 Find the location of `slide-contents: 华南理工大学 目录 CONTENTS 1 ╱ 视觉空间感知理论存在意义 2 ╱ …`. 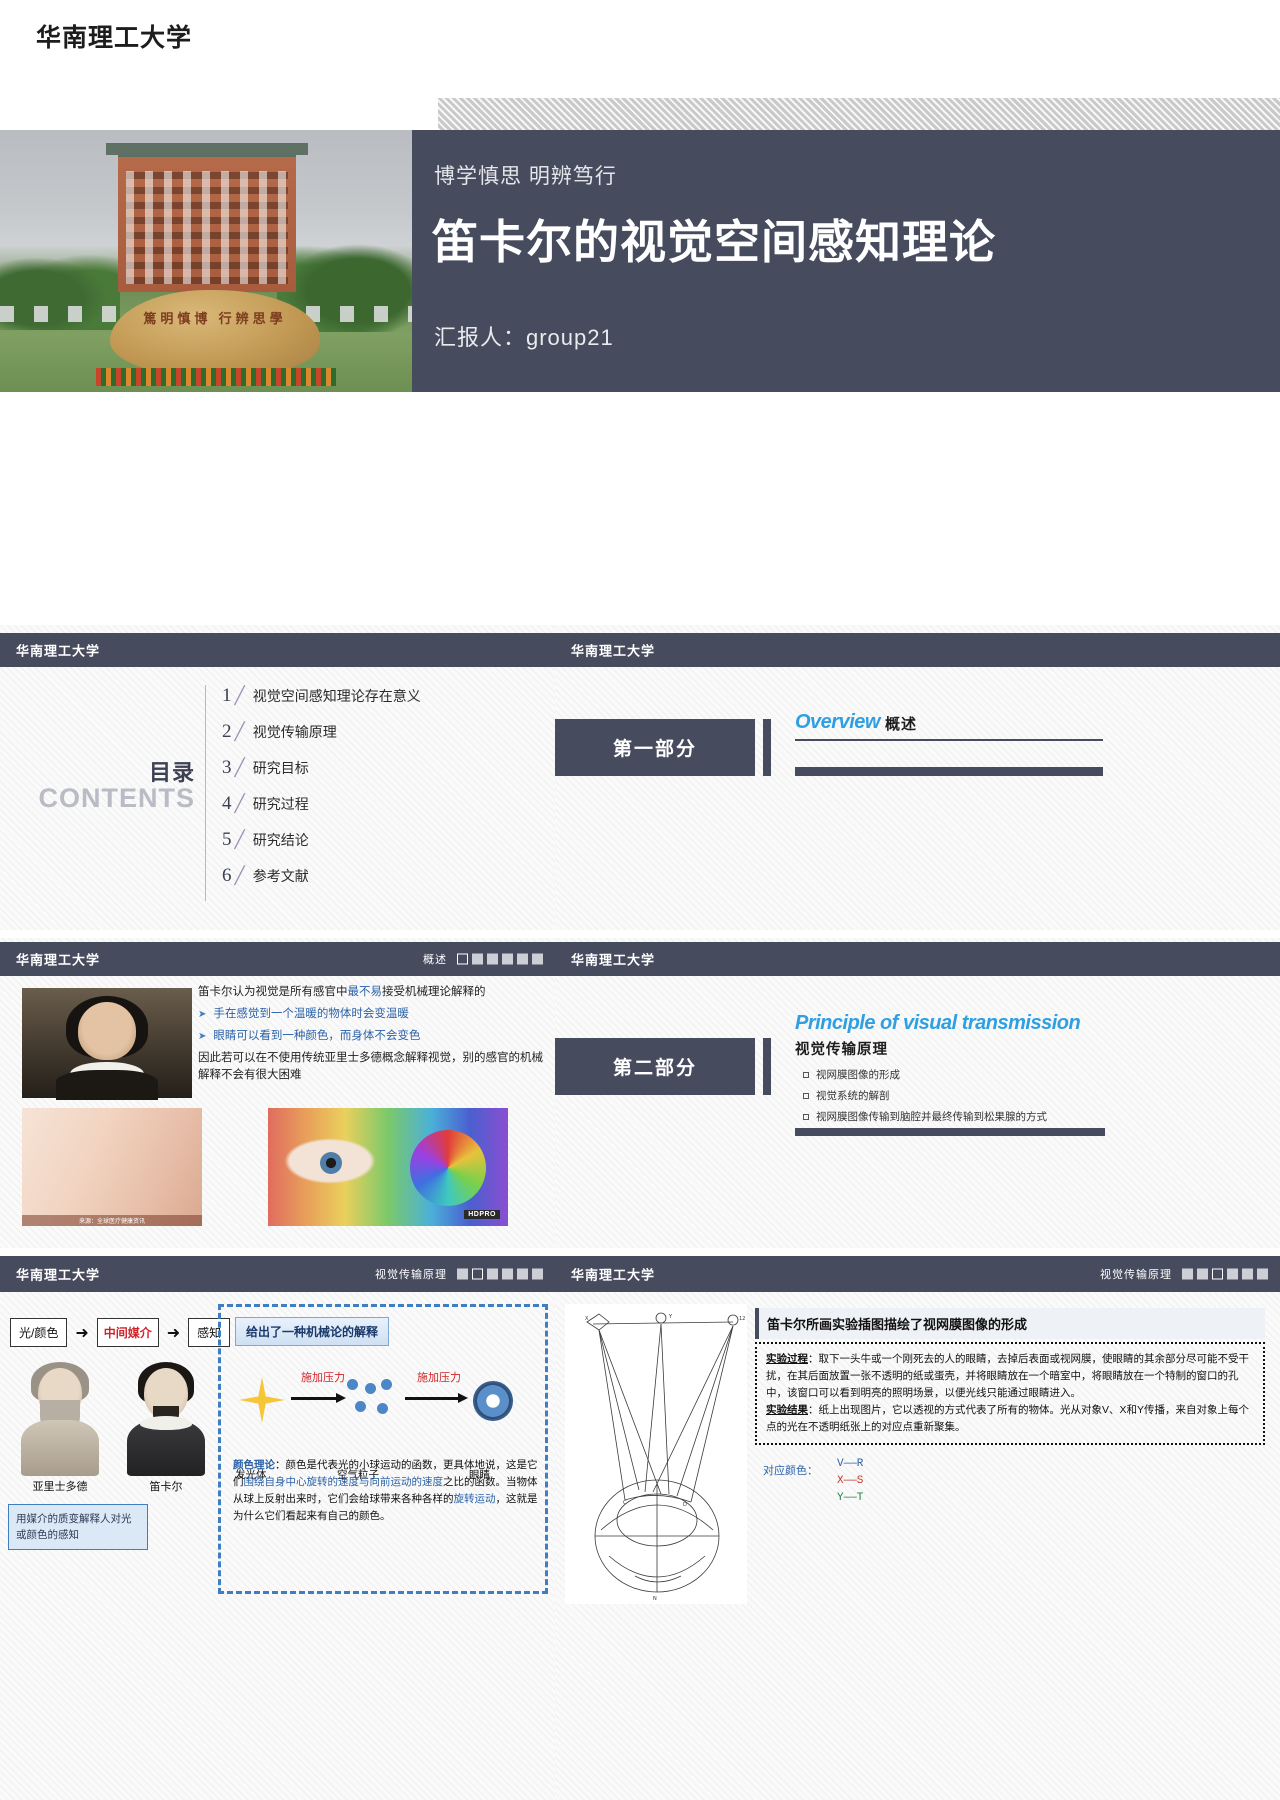

slide-contents: 华南理工大学 目录 CONTENTS 1 ╱ 视觉空间感知理论存在意义 2 ╱ … is located at coordinates (277, 777).